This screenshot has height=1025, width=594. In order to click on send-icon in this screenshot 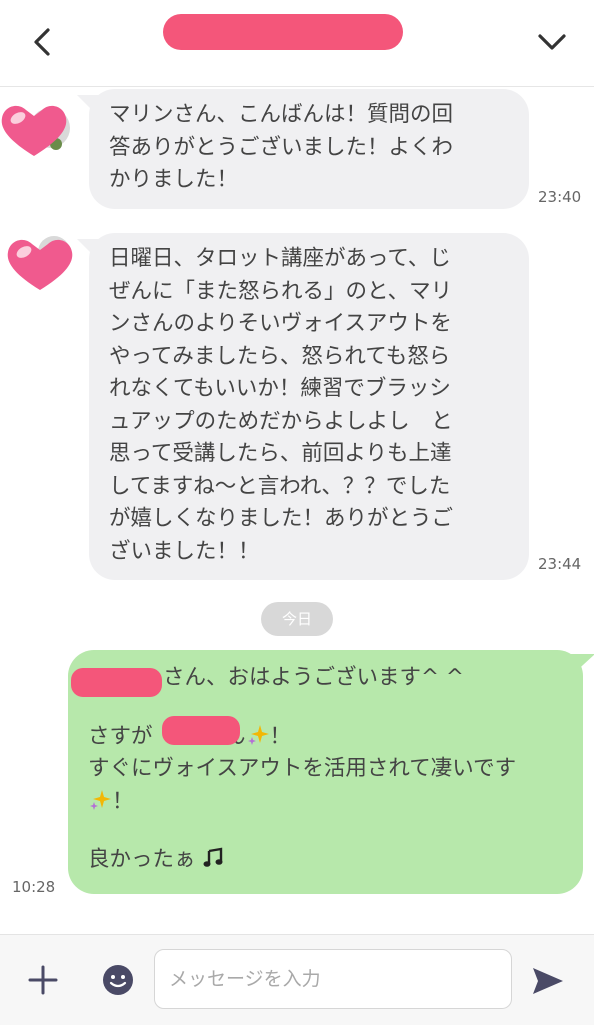, I will do `click(548, 981)`.